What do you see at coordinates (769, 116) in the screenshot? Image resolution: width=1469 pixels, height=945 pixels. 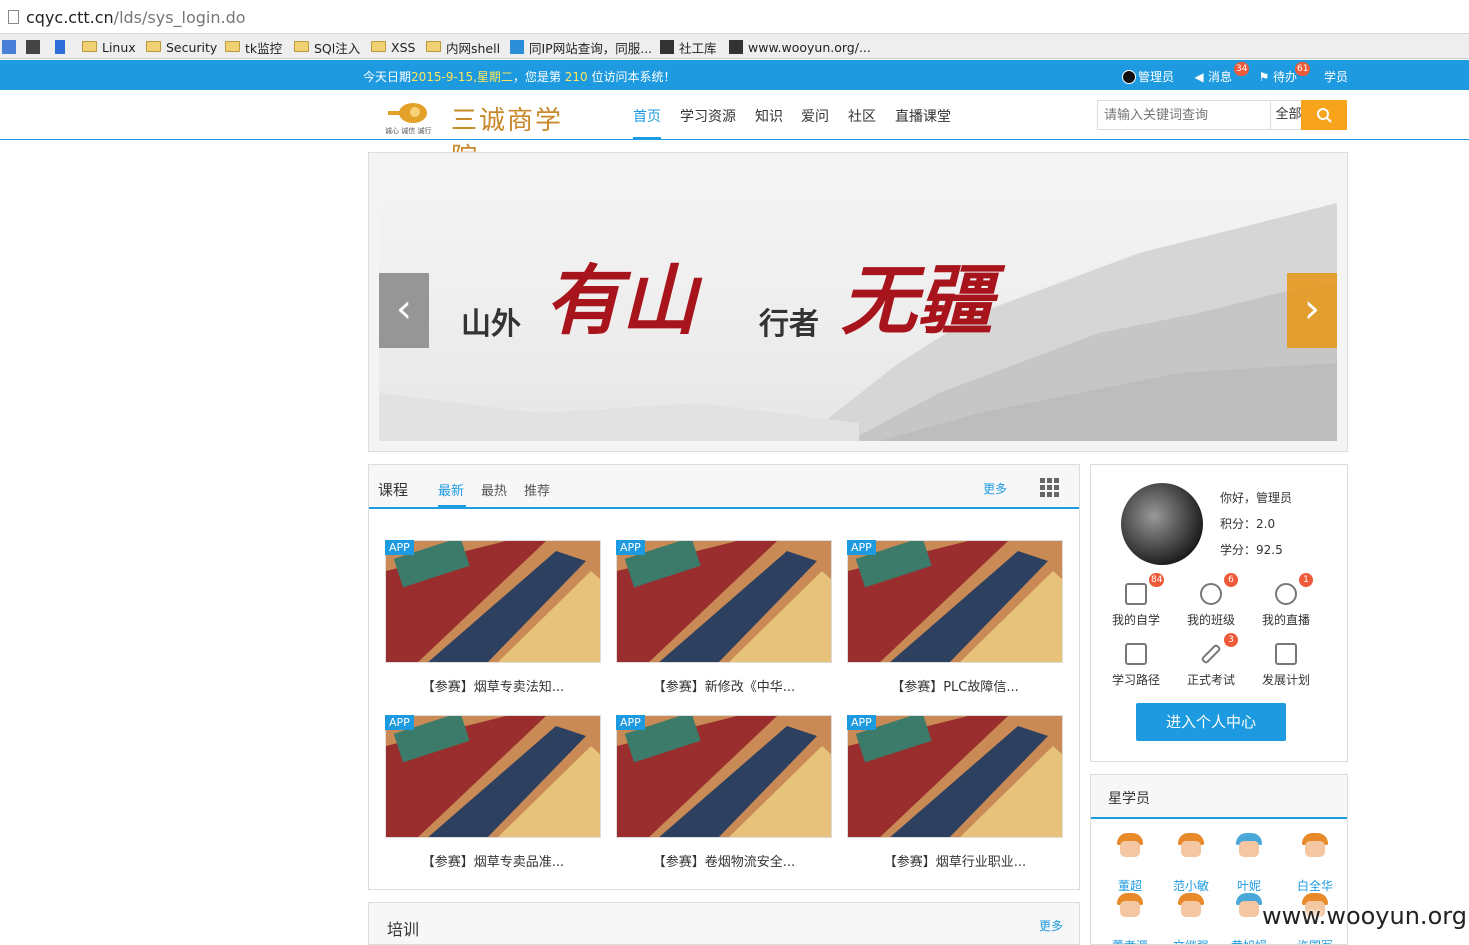 I see `nav-knowledge: 知识` at bounding box center [769, 116].